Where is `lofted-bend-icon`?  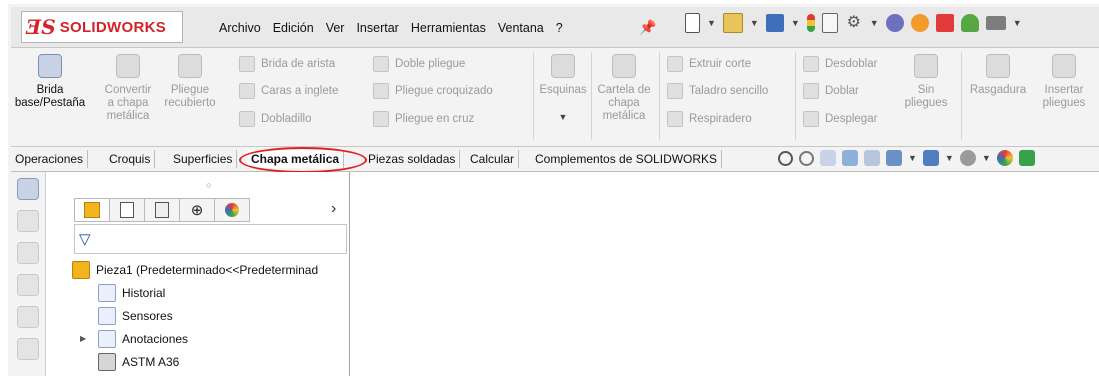 lofted-bend-icon is located at coordinates (28, 253).